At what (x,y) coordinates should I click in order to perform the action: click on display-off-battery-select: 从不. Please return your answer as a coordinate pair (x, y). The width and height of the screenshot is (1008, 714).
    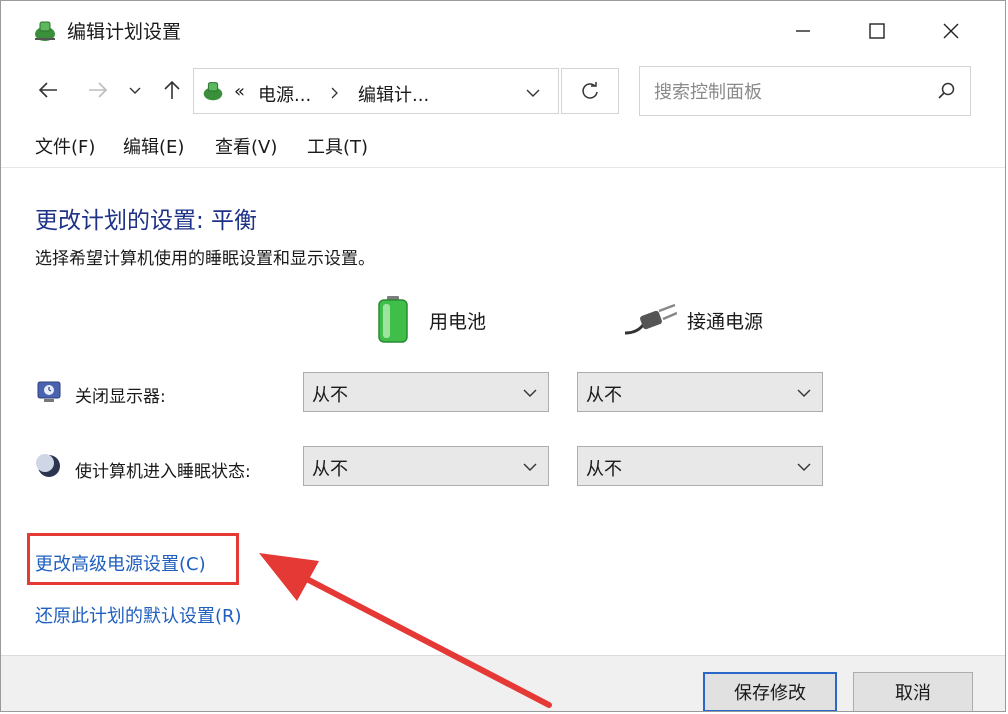
    Looking at the image, I should click on (426, 392).